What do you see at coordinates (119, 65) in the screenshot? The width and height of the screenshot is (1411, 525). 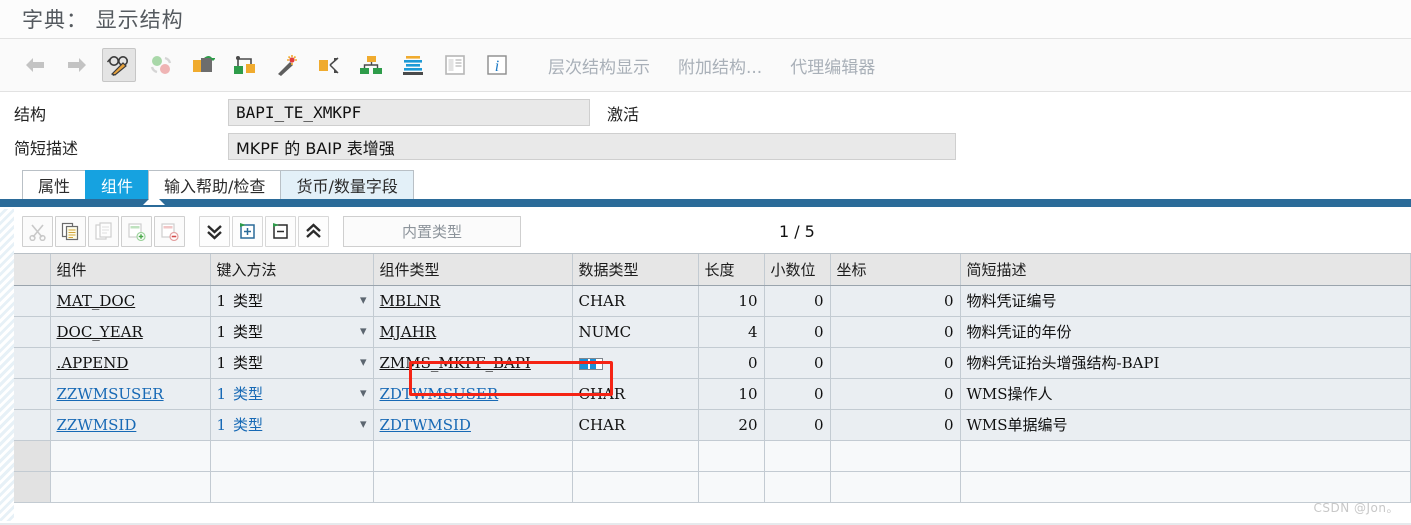 I see `display-change-glasses-pencil-icon` at bounding box center [119, 65].